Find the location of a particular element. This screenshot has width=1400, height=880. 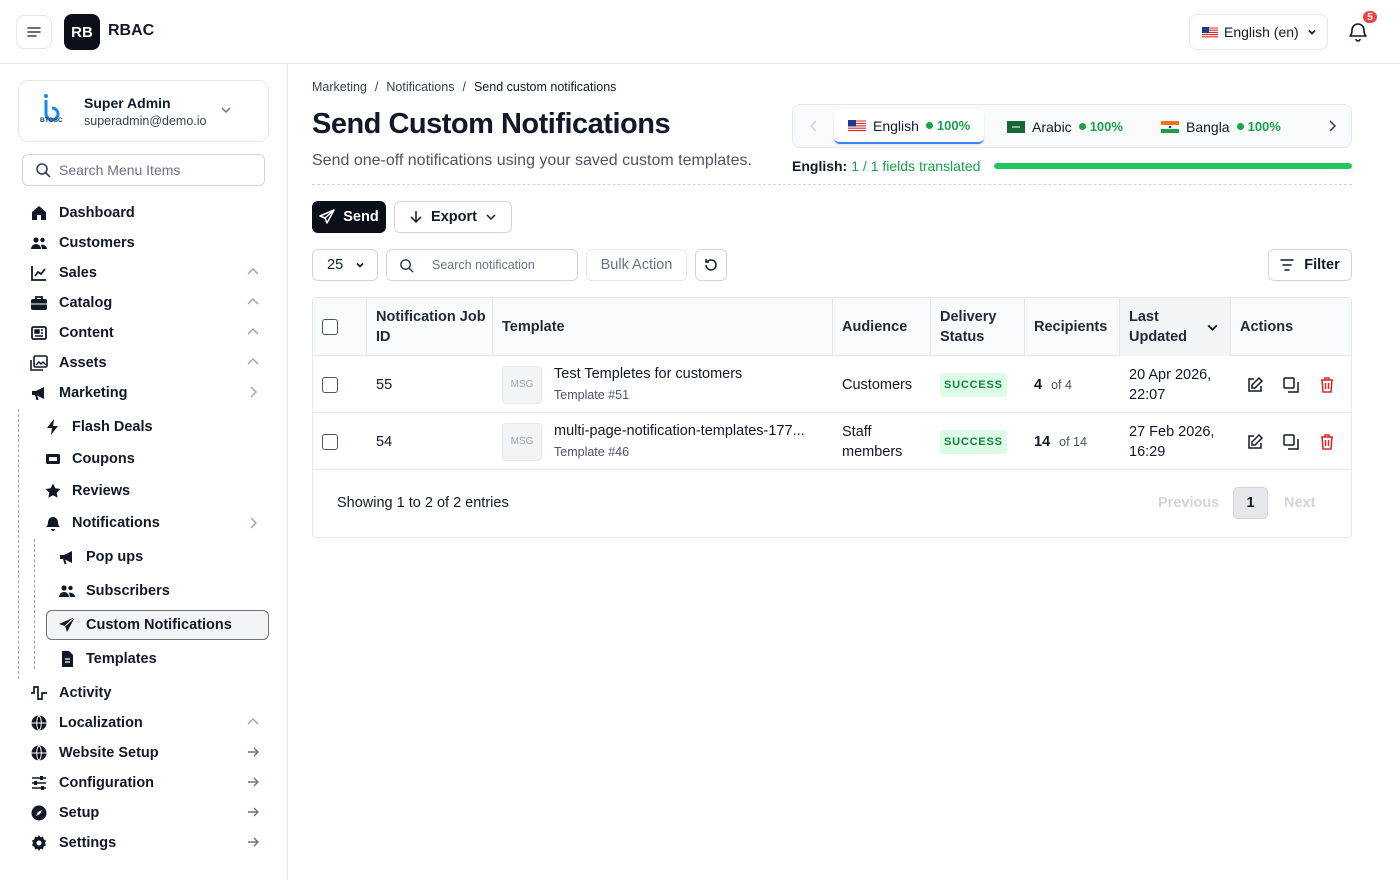

tab-english: English 100% is located at coordinates (909, 126).